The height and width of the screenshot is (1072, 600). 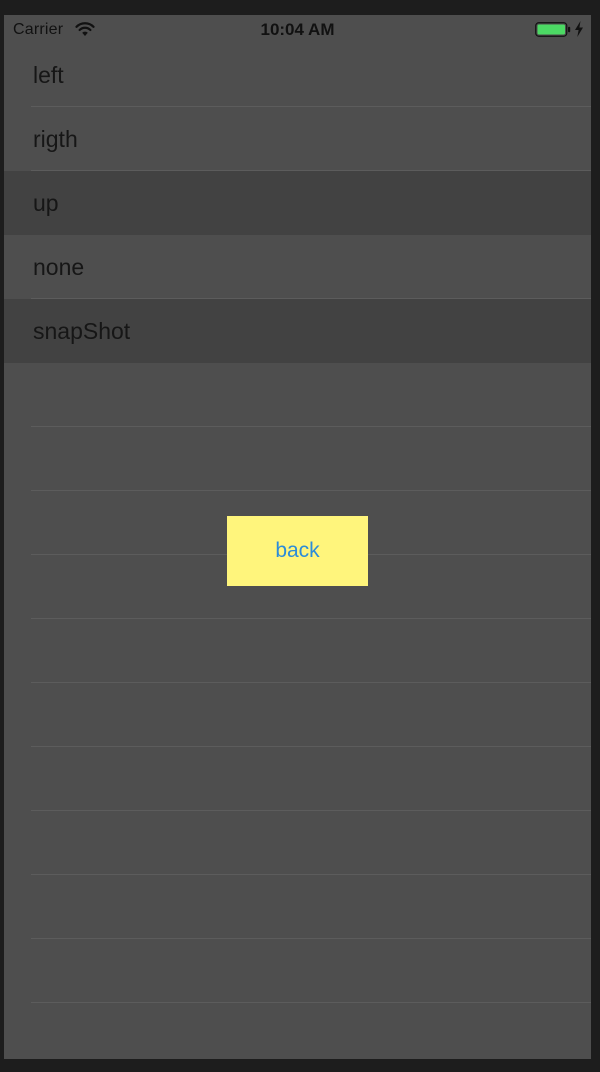 I want to click on status-bar: Carrier 10:04 AM, so click(x=297, y=30).